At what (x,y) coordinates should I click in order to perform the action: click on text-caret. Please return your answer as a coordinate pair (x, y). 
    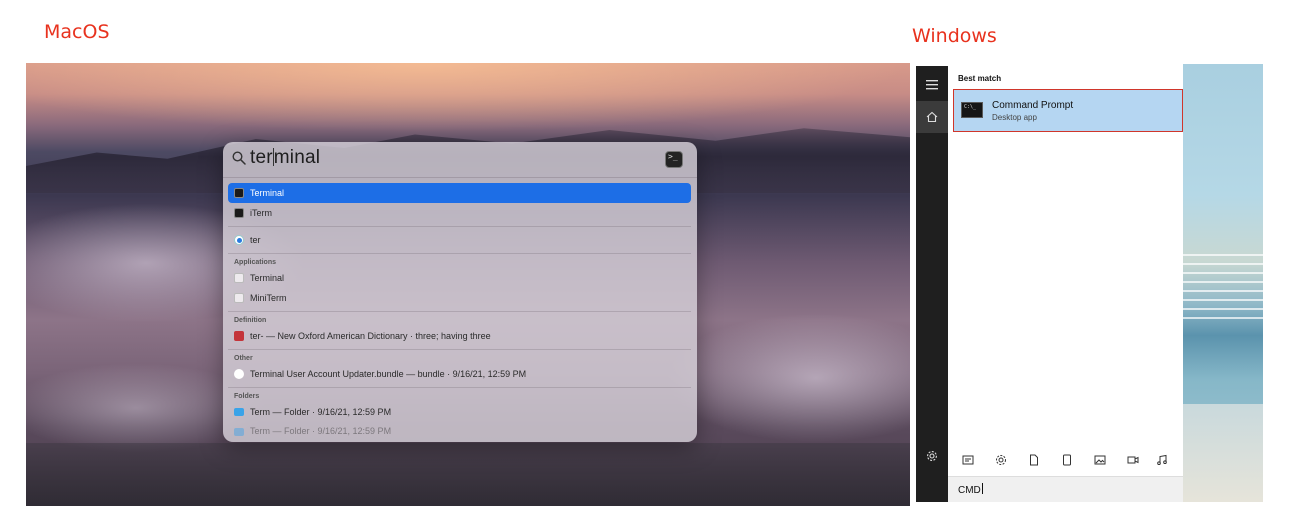
    Looking at the image, I should click on (982, 488).